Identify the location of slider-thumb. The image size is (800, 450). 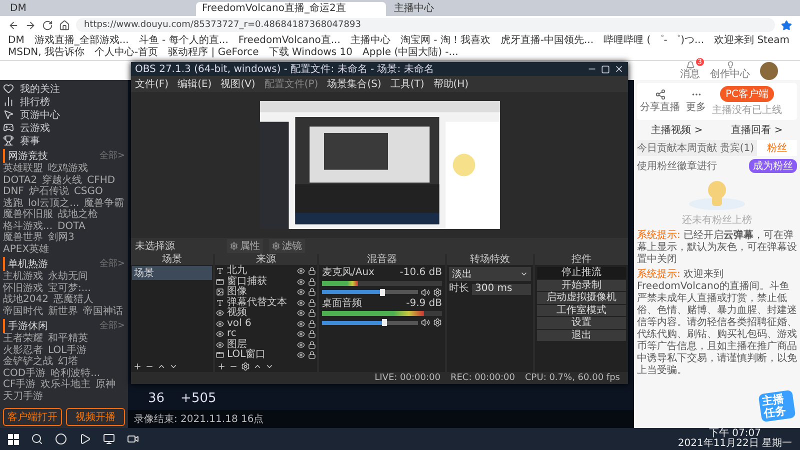
(382, 292).